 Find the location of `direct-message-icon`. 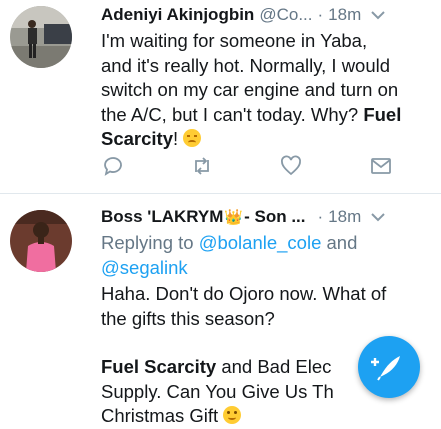

direct-message-icon is located at coordinates (381, 166).